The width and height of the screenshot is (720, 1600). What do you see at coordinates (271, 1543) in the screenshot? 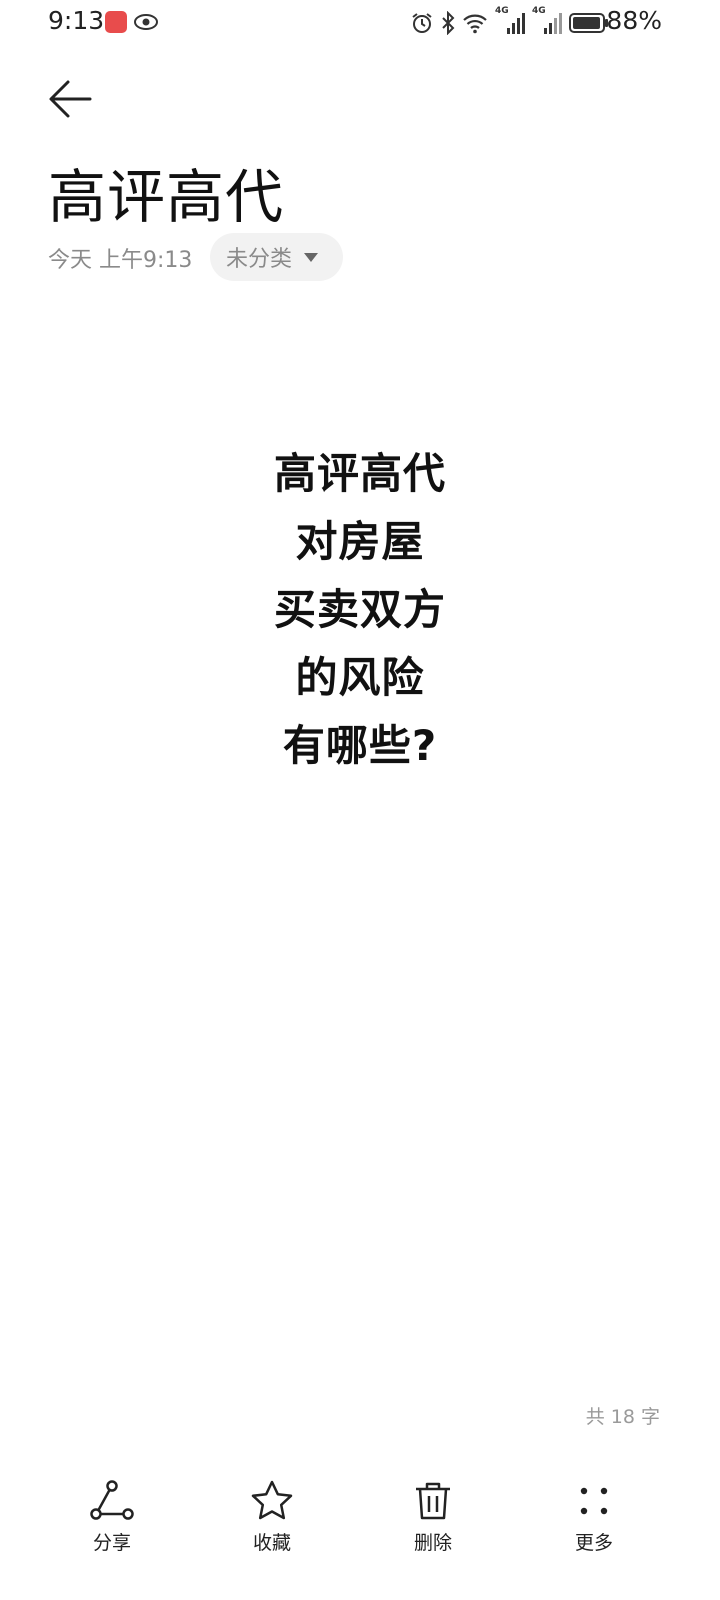
I see `favorite-label: 收藏` at bounding box center [271, 1543].